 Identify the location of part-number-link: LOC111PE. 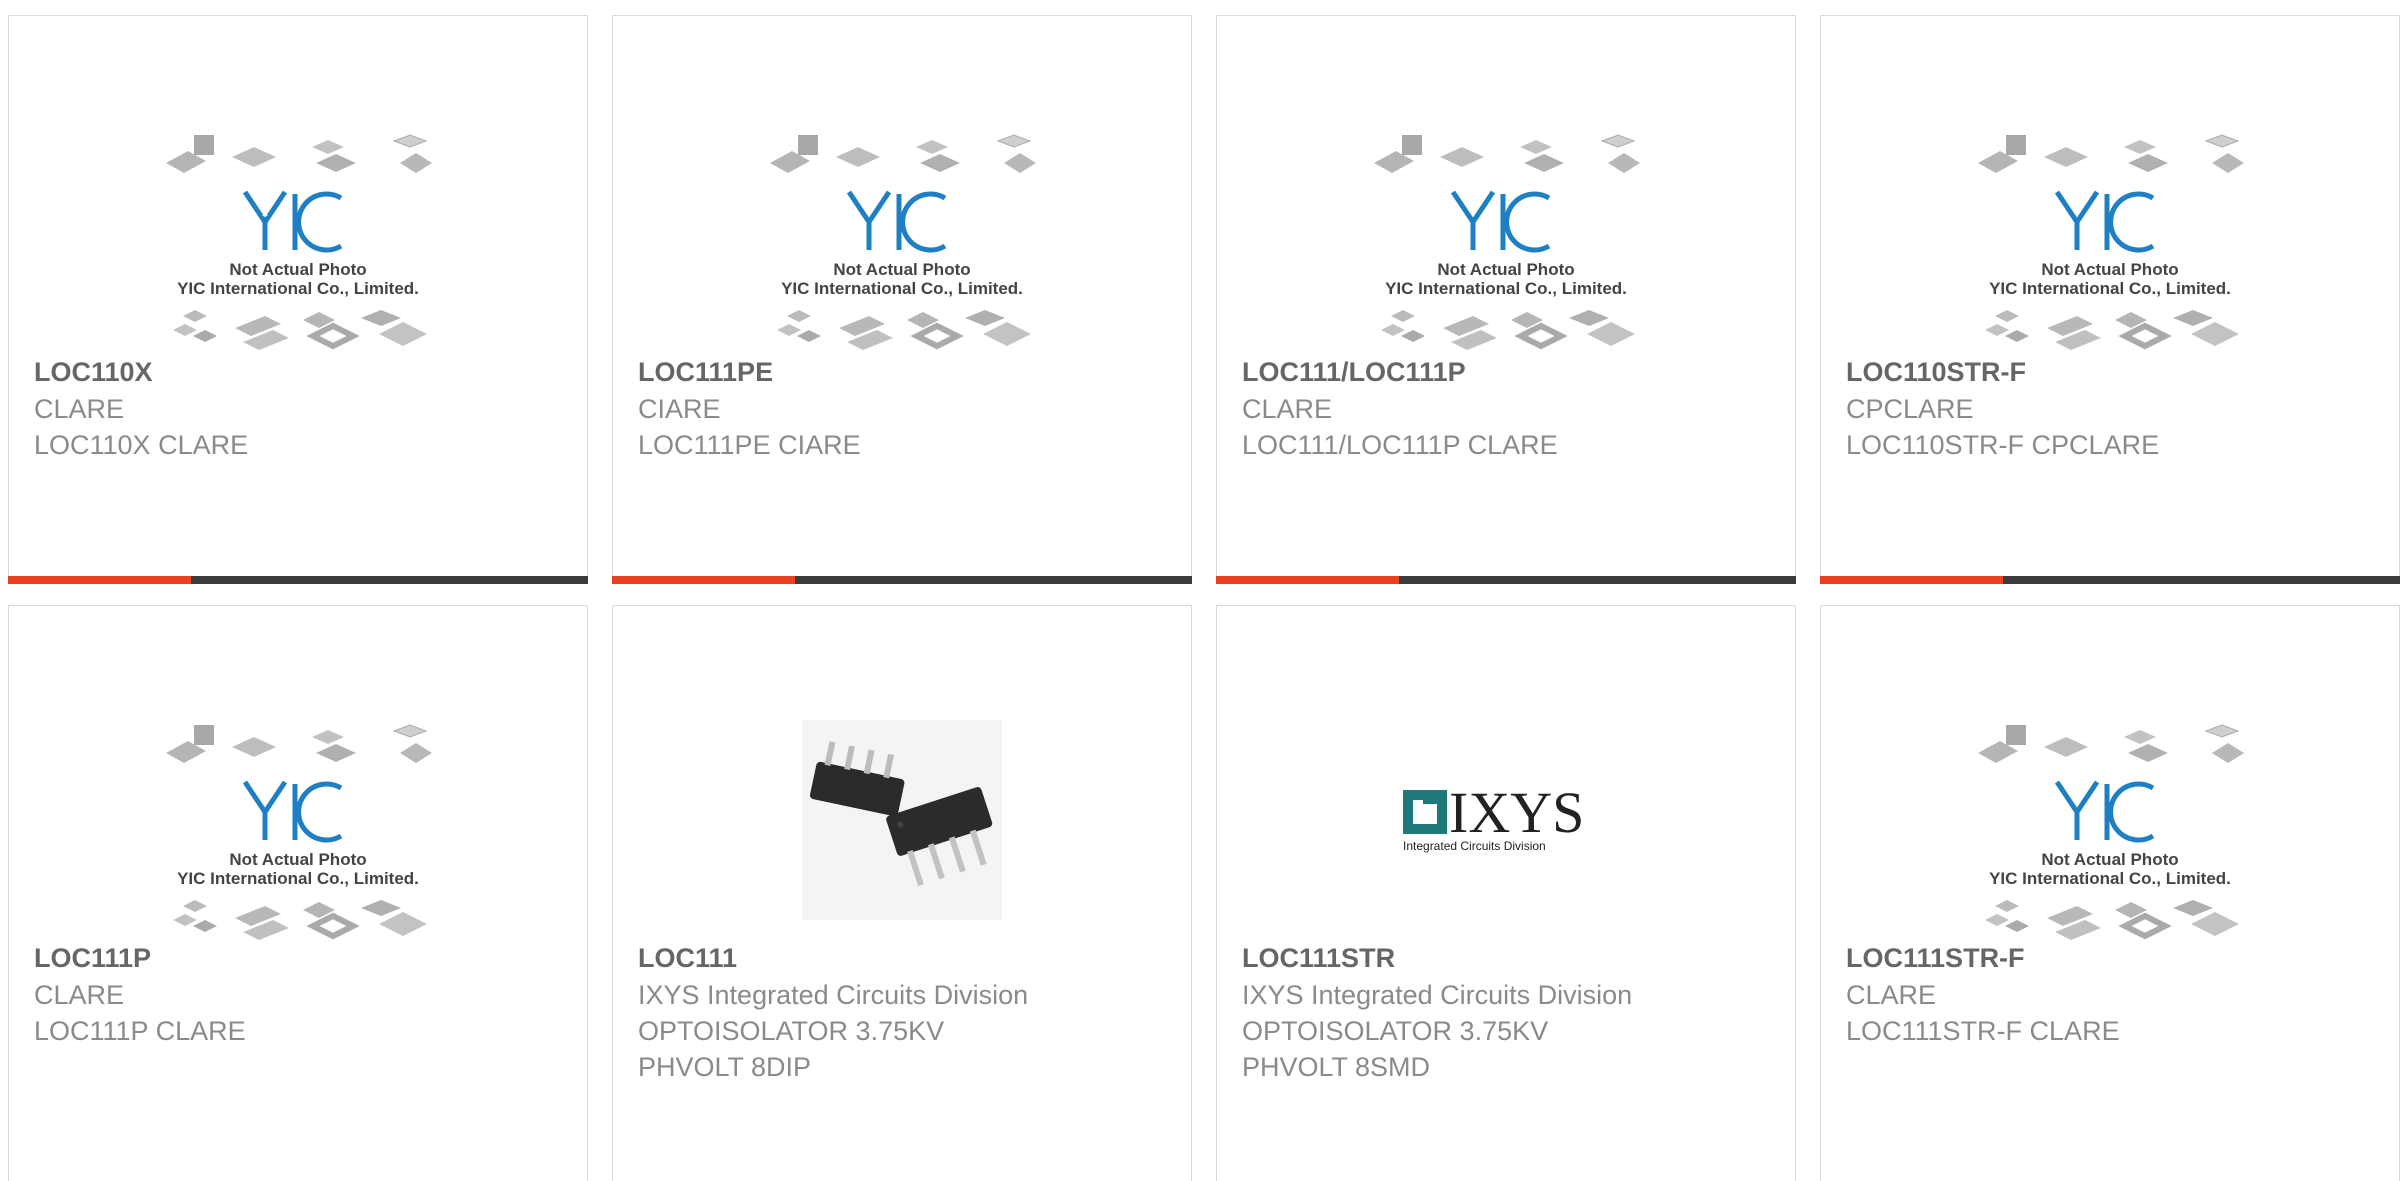
(904, 372).